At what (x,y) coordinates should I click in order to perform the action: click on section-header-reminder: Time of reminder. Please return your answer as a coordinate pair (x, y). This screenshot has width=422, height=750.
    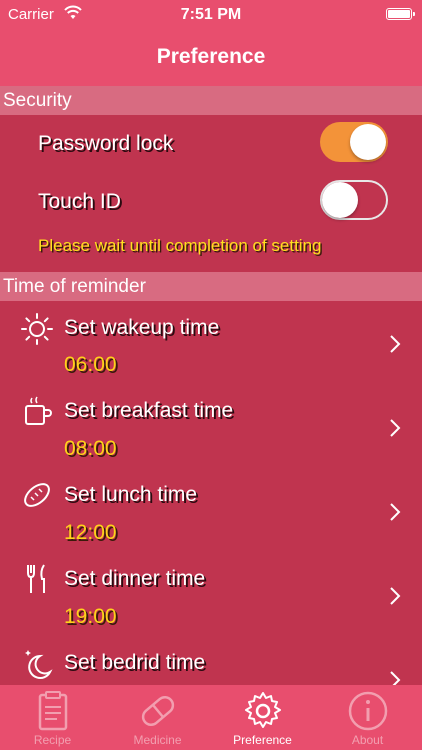
    Looking at the image, I should click on (211, 286).